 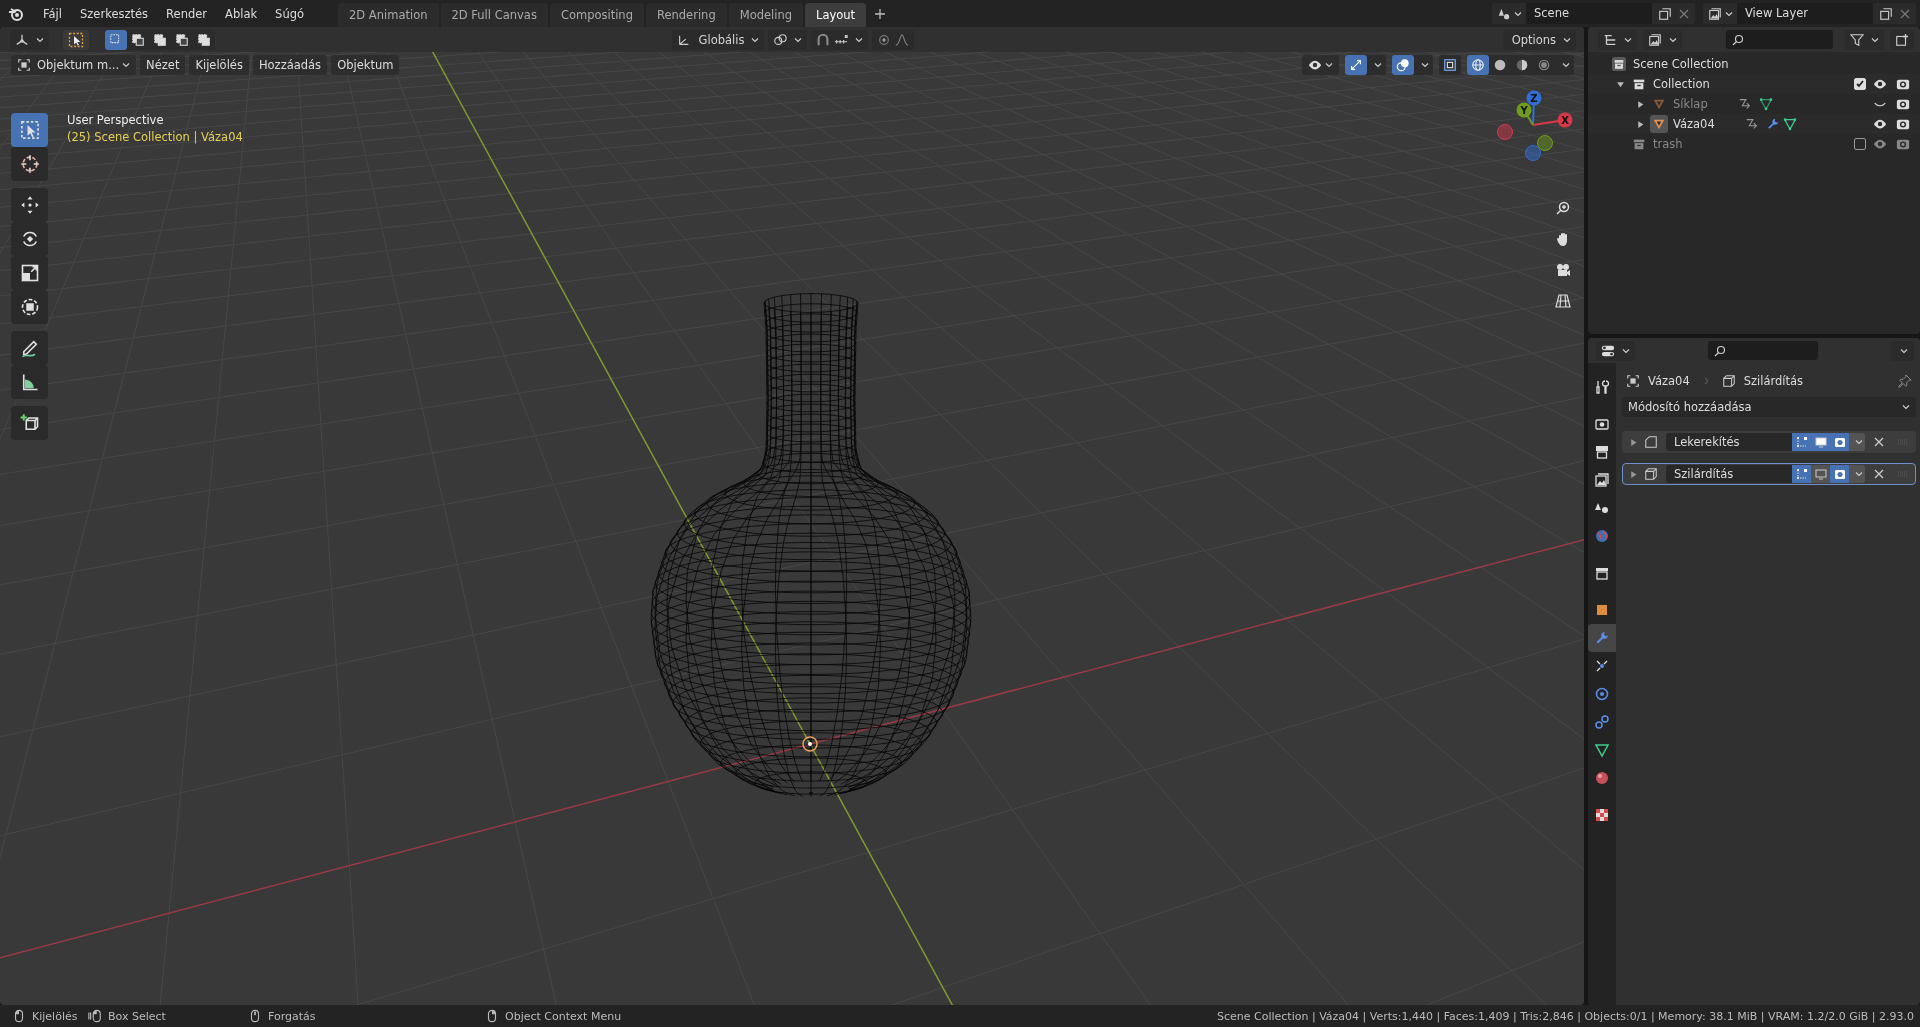 What do you see at coordinates (1902, 39) in the screenshot?
I see `new-collection-button` at bounding box center [1902, 39].